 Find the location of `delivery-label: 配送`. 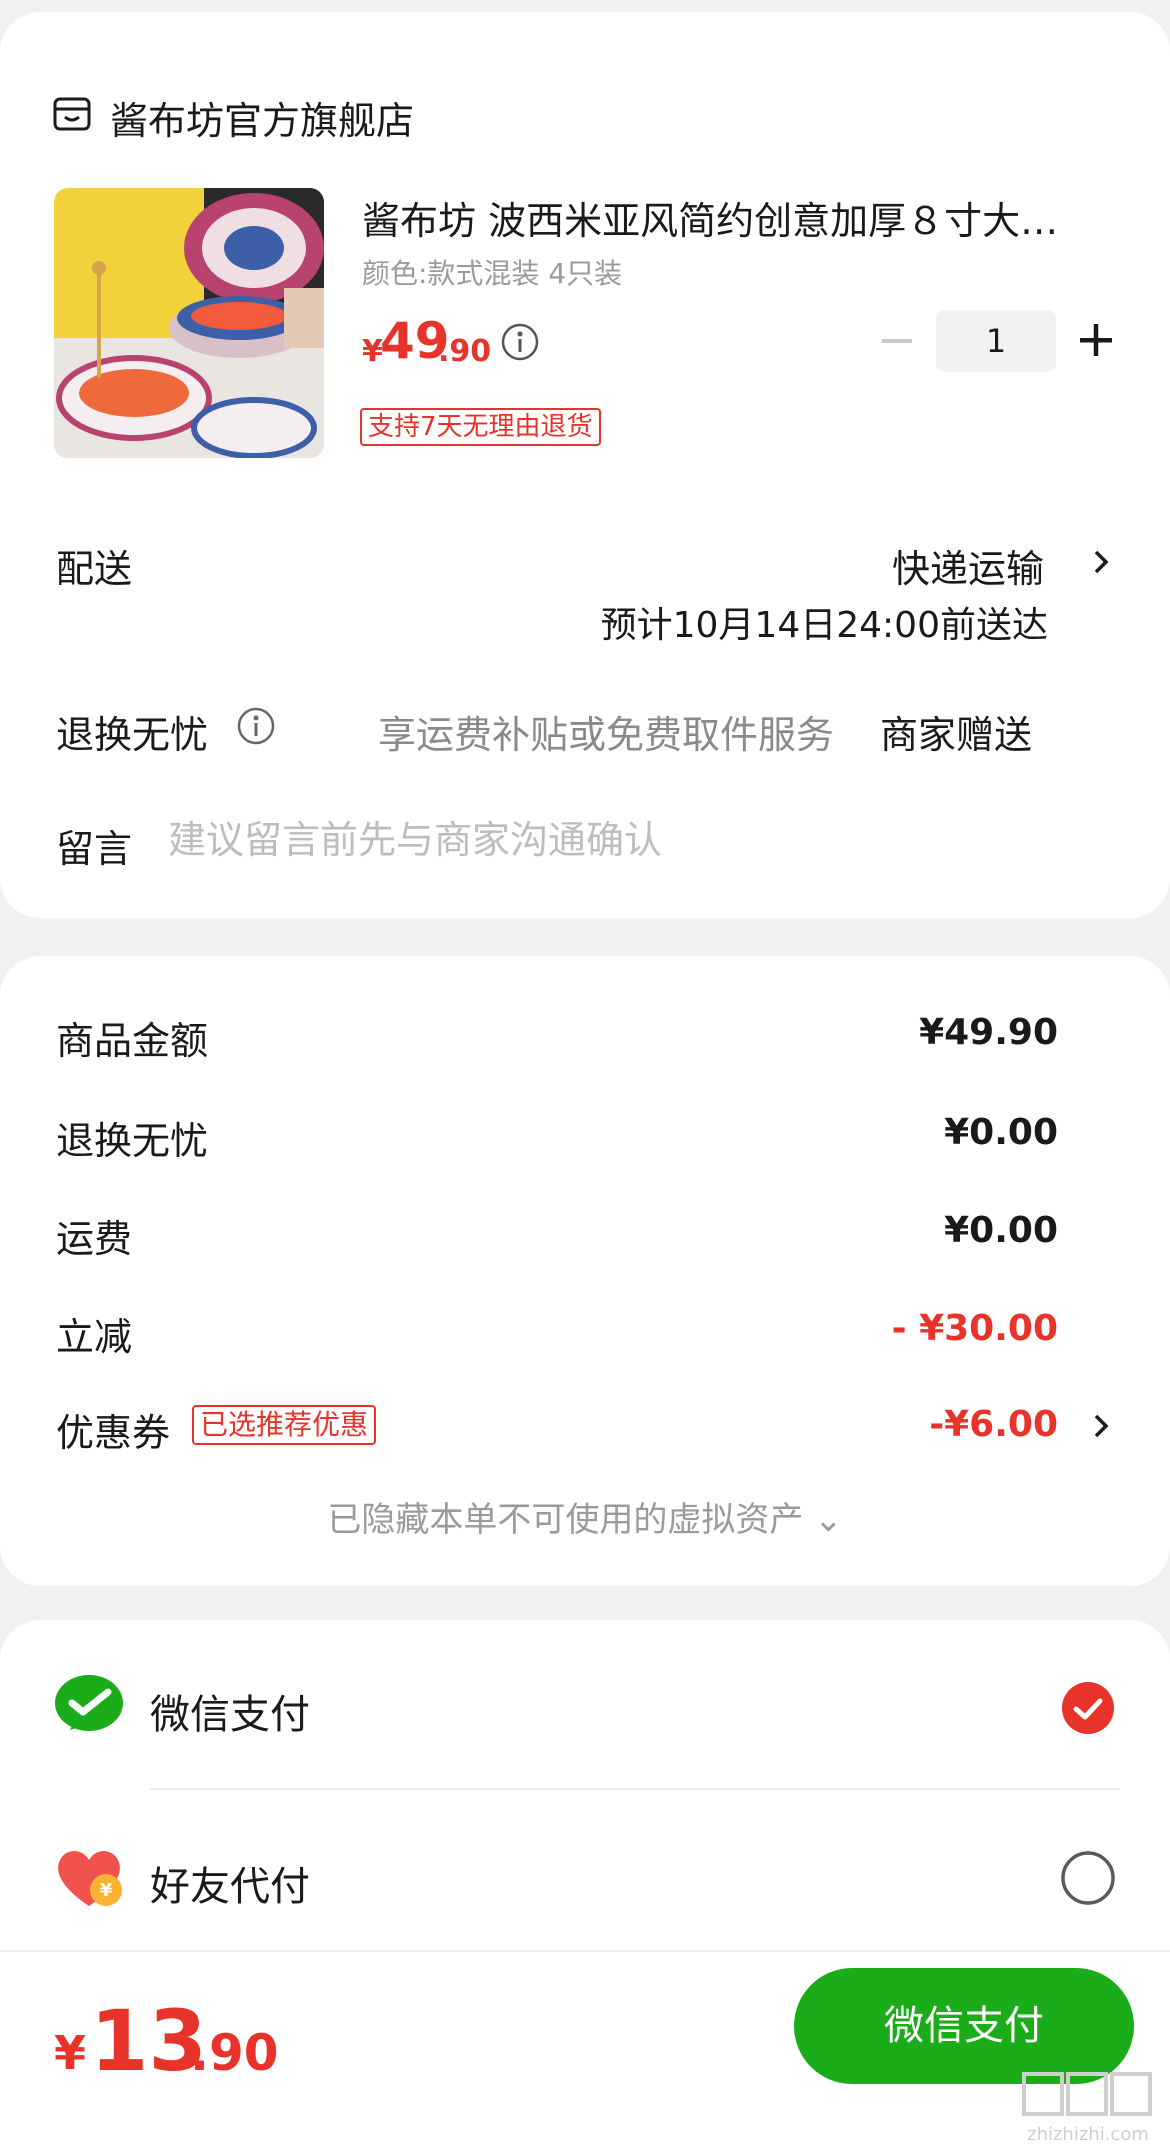

delivery-label: 配送 is located at coordinates (94, 569).